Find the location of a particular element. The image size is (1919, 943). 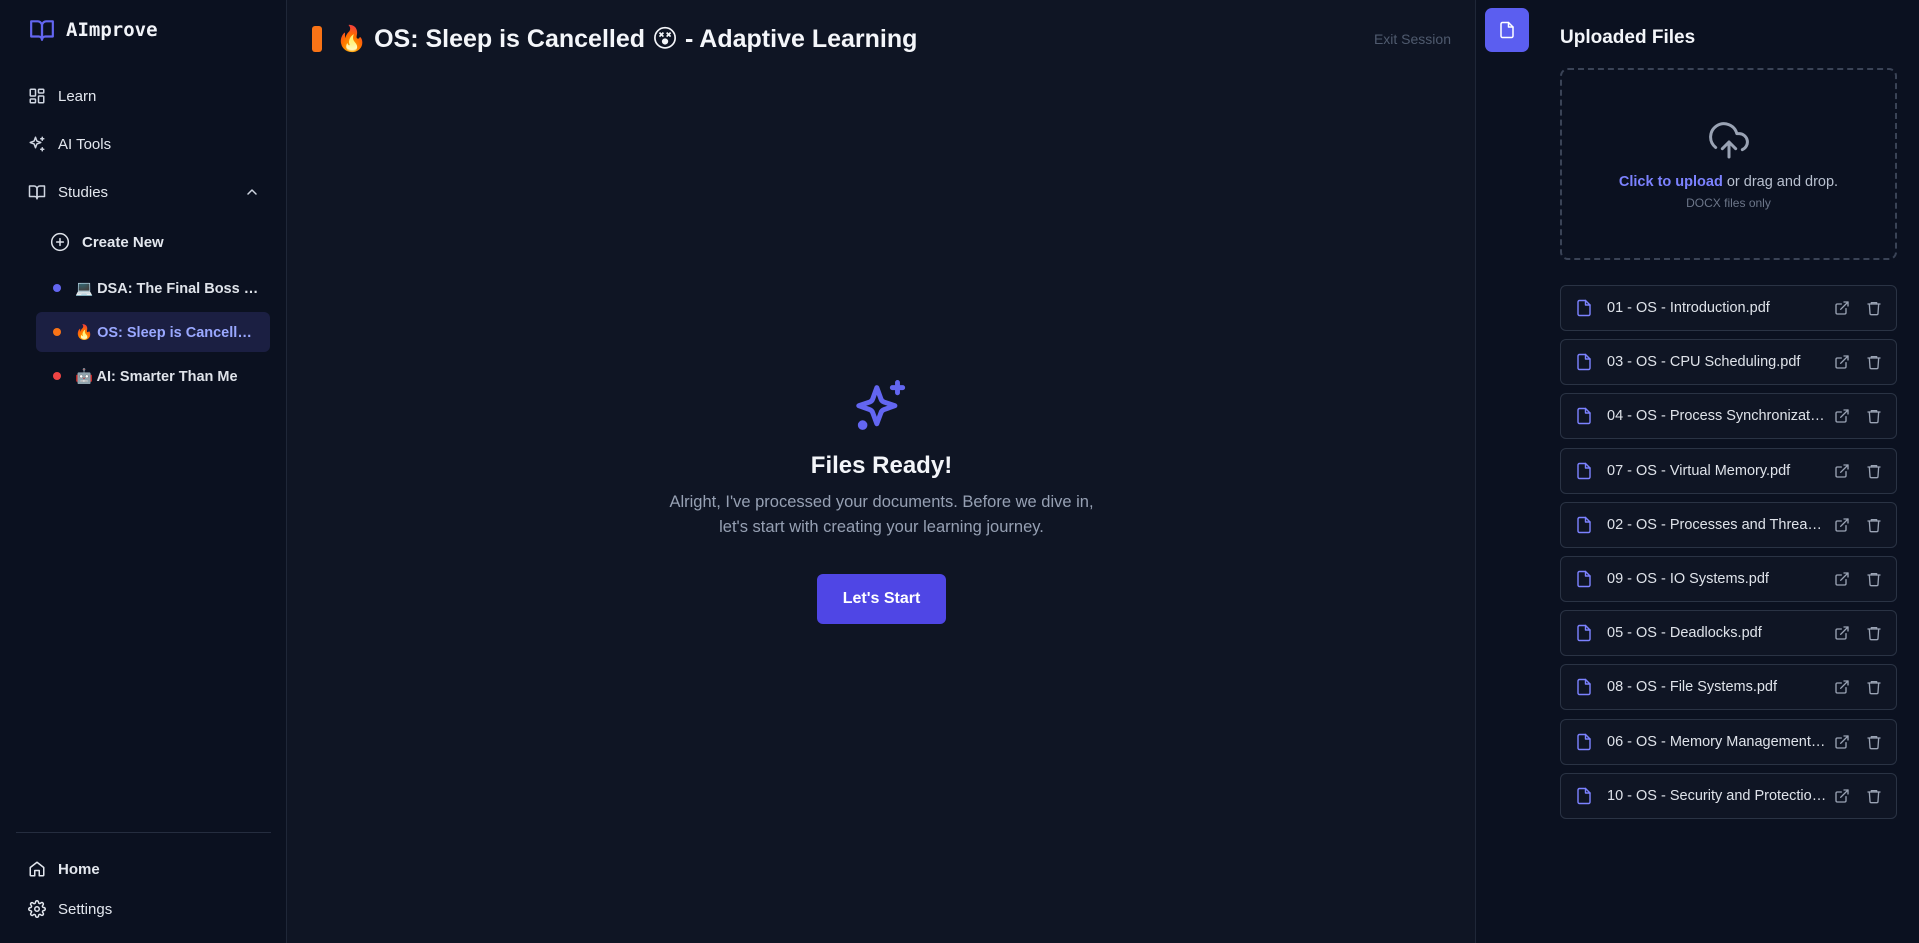

create-new-button: Create New is located at coordinates (107, 242).